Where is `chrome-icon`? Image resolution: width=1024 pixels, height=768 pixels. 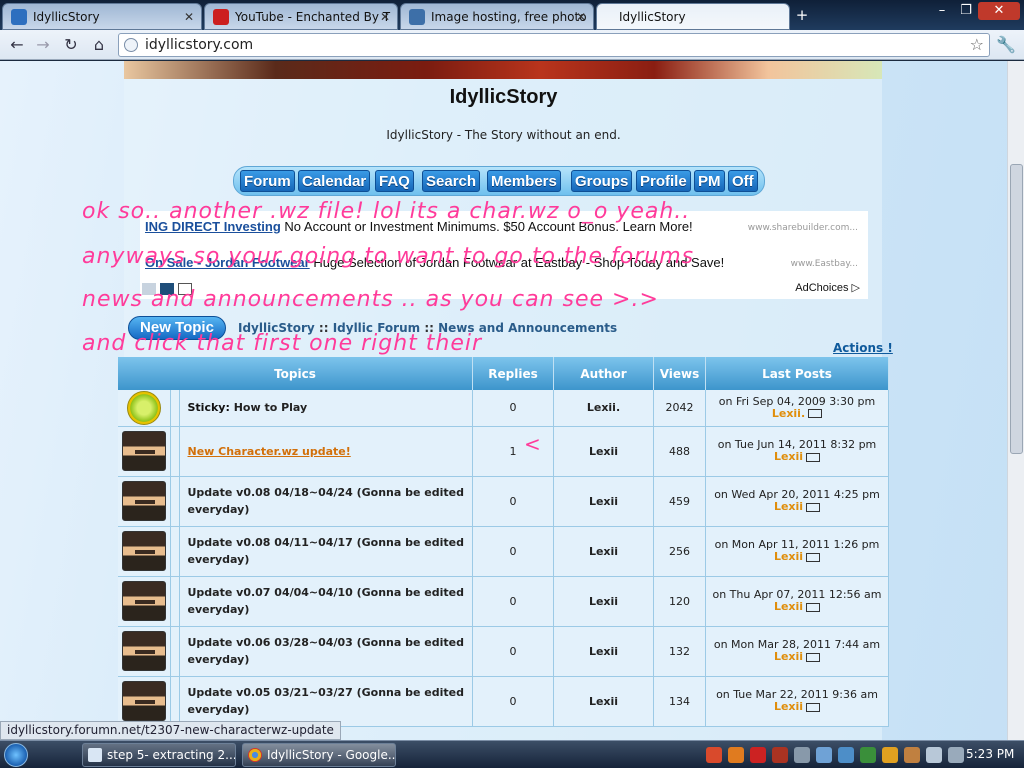 chrome-icon is located at coordinates (255, 755).